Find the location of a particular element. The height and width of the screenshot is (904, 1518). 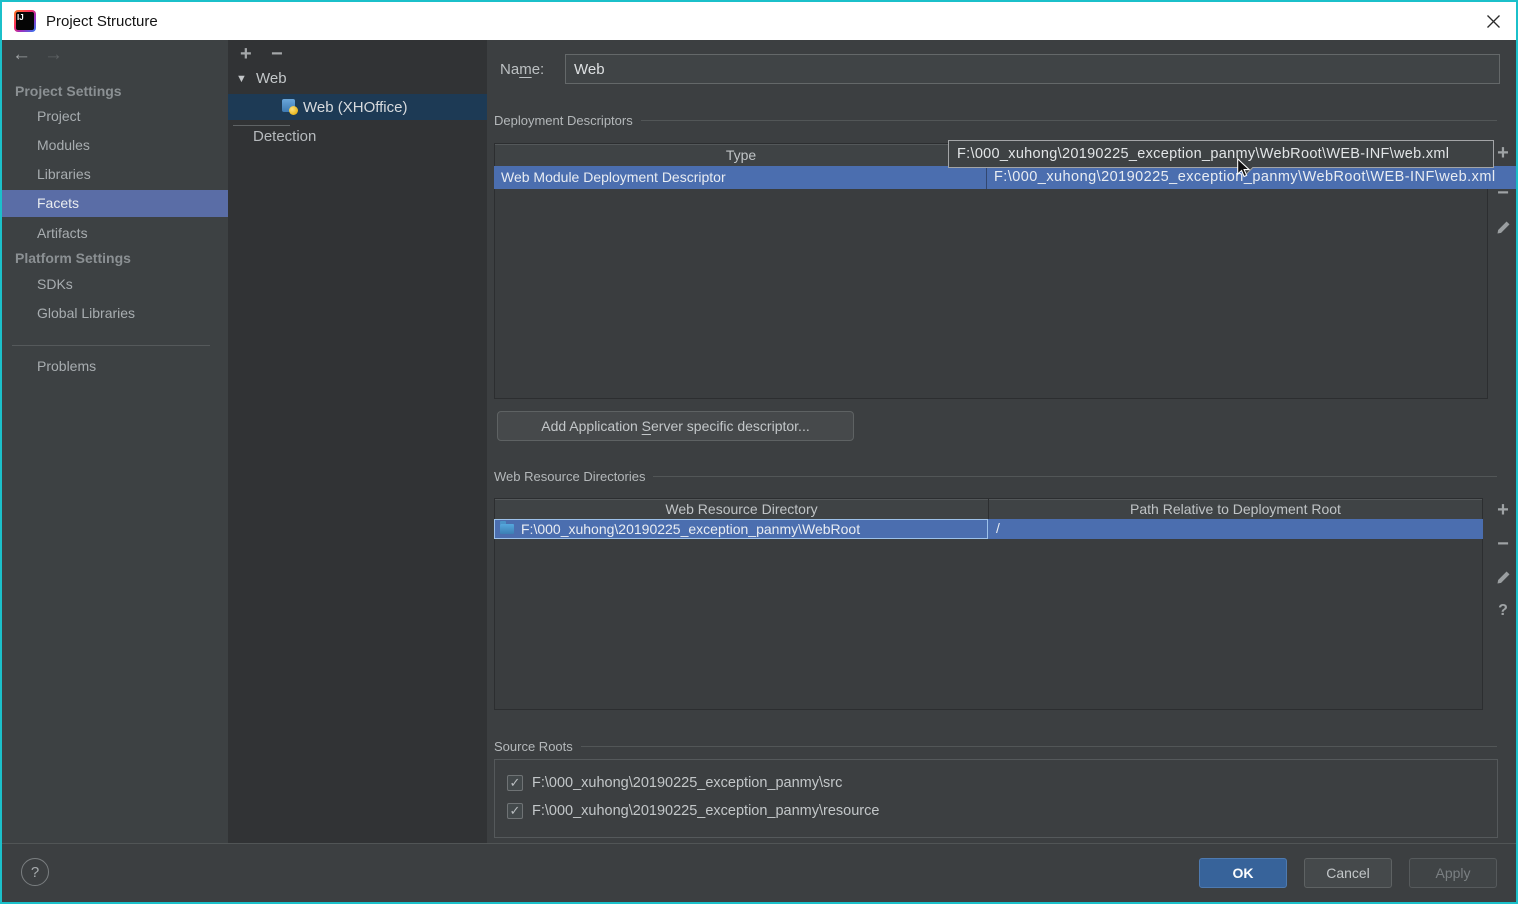

close-icon is located at coordinates (1493, 21).